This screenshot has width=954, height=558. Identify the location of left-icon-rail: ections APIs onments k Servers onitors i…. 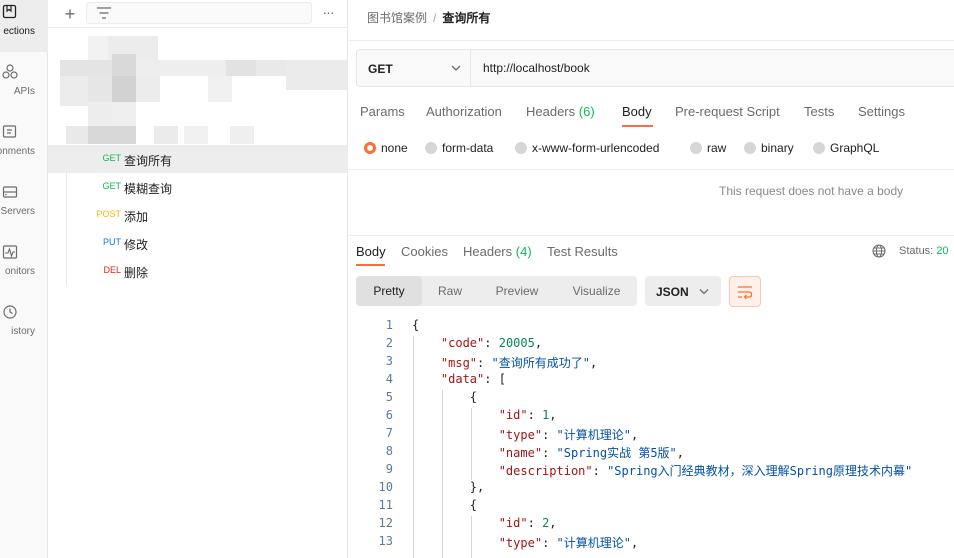
(24, 279).